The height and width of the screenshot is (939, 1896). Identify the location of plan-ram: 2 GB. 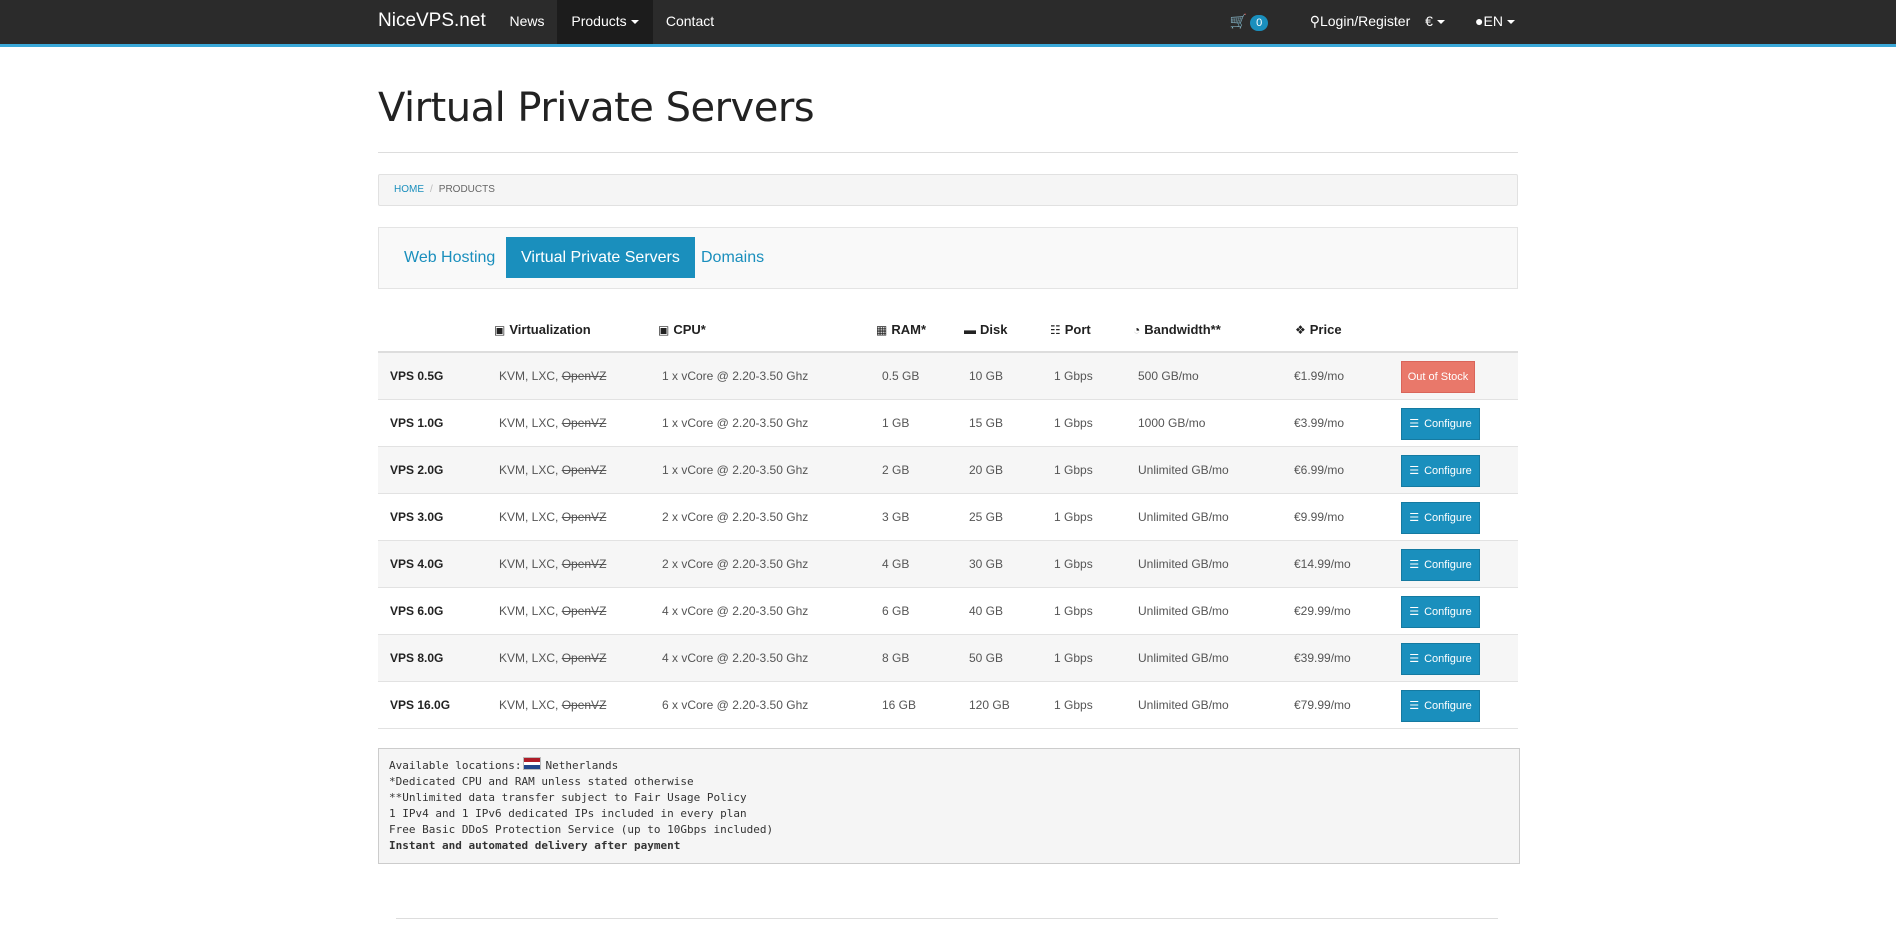
(896, 470).